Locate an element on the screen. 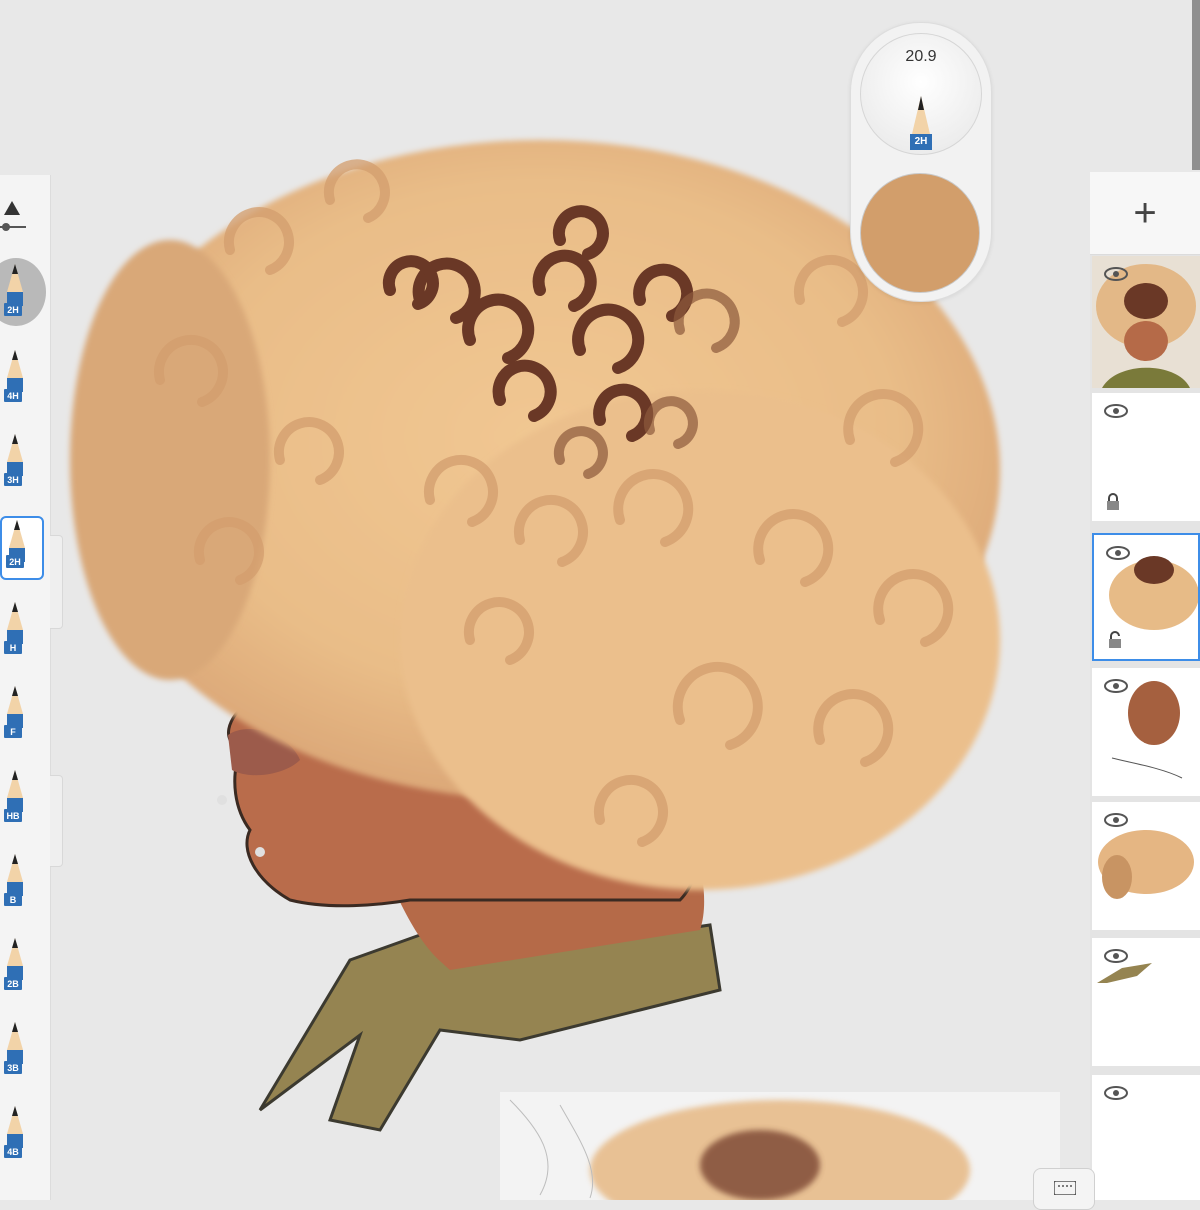  brush-2h: 2H is located at coordinates (22, 548).